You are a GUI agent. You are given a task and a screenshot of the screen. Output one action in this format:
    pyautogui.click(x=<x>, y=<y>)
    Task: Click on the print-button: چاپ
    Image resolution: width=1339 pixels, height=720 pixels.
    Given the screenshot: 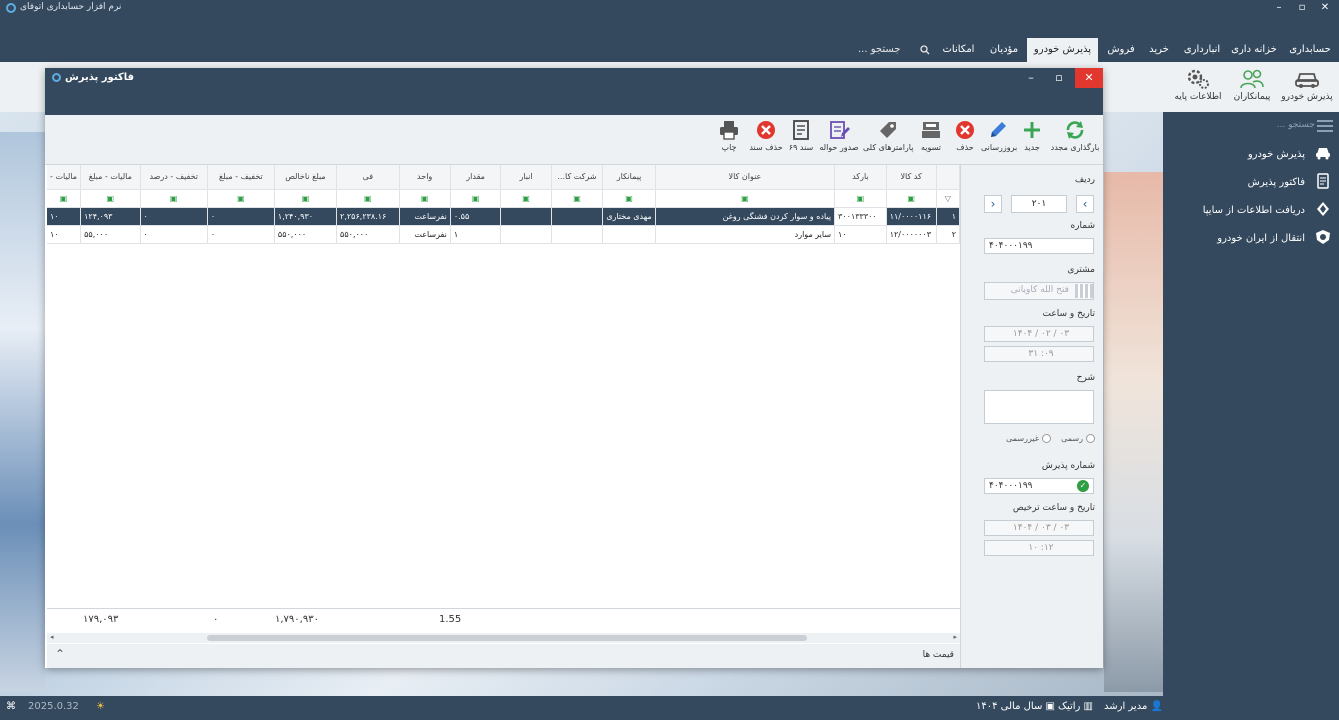 What is the action you would take?
    pyautogui.click(x=729, y=141)
    